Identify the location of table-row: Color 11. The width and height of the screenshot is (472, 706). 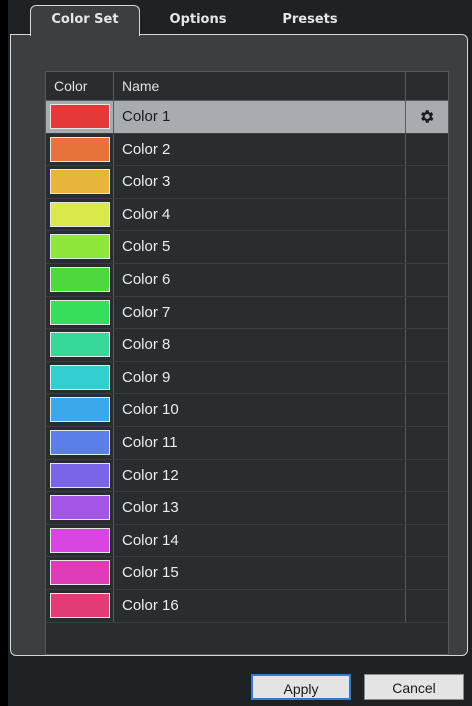
(247, 443).